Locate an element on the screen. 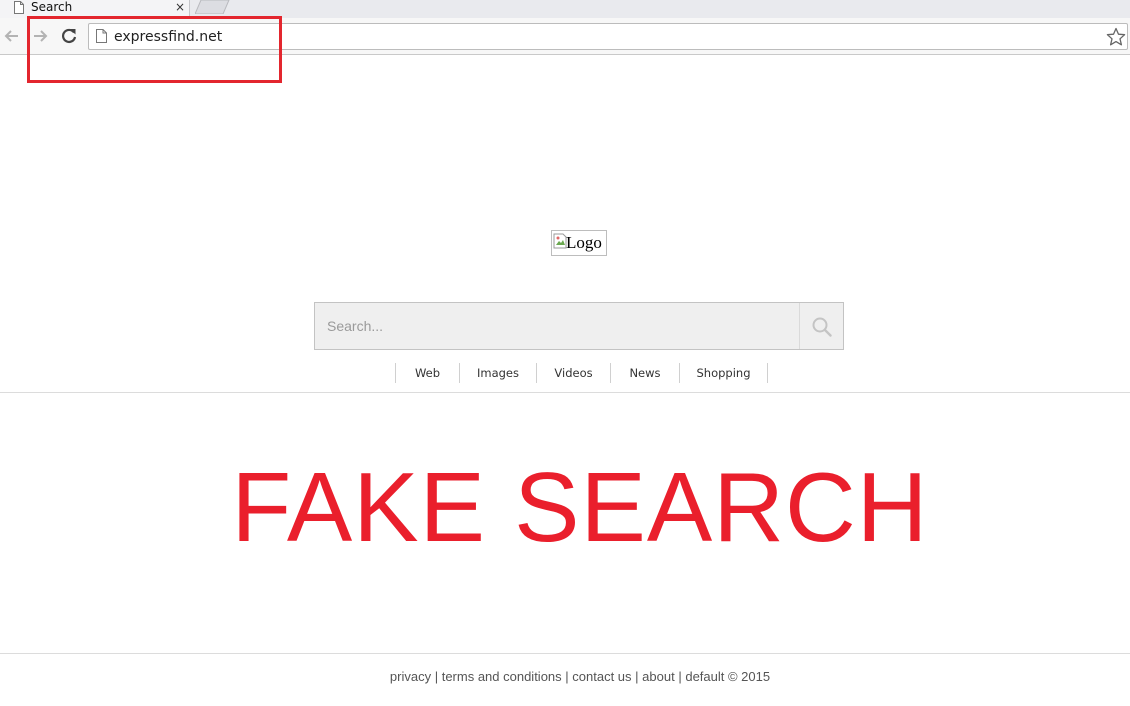  star-icon is located at coordinates (1116, 37).